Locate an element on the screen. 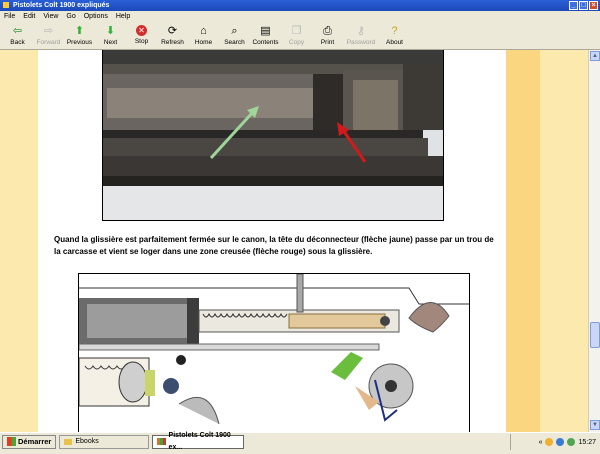  print-label: Print is located at coordinates (327, 42).